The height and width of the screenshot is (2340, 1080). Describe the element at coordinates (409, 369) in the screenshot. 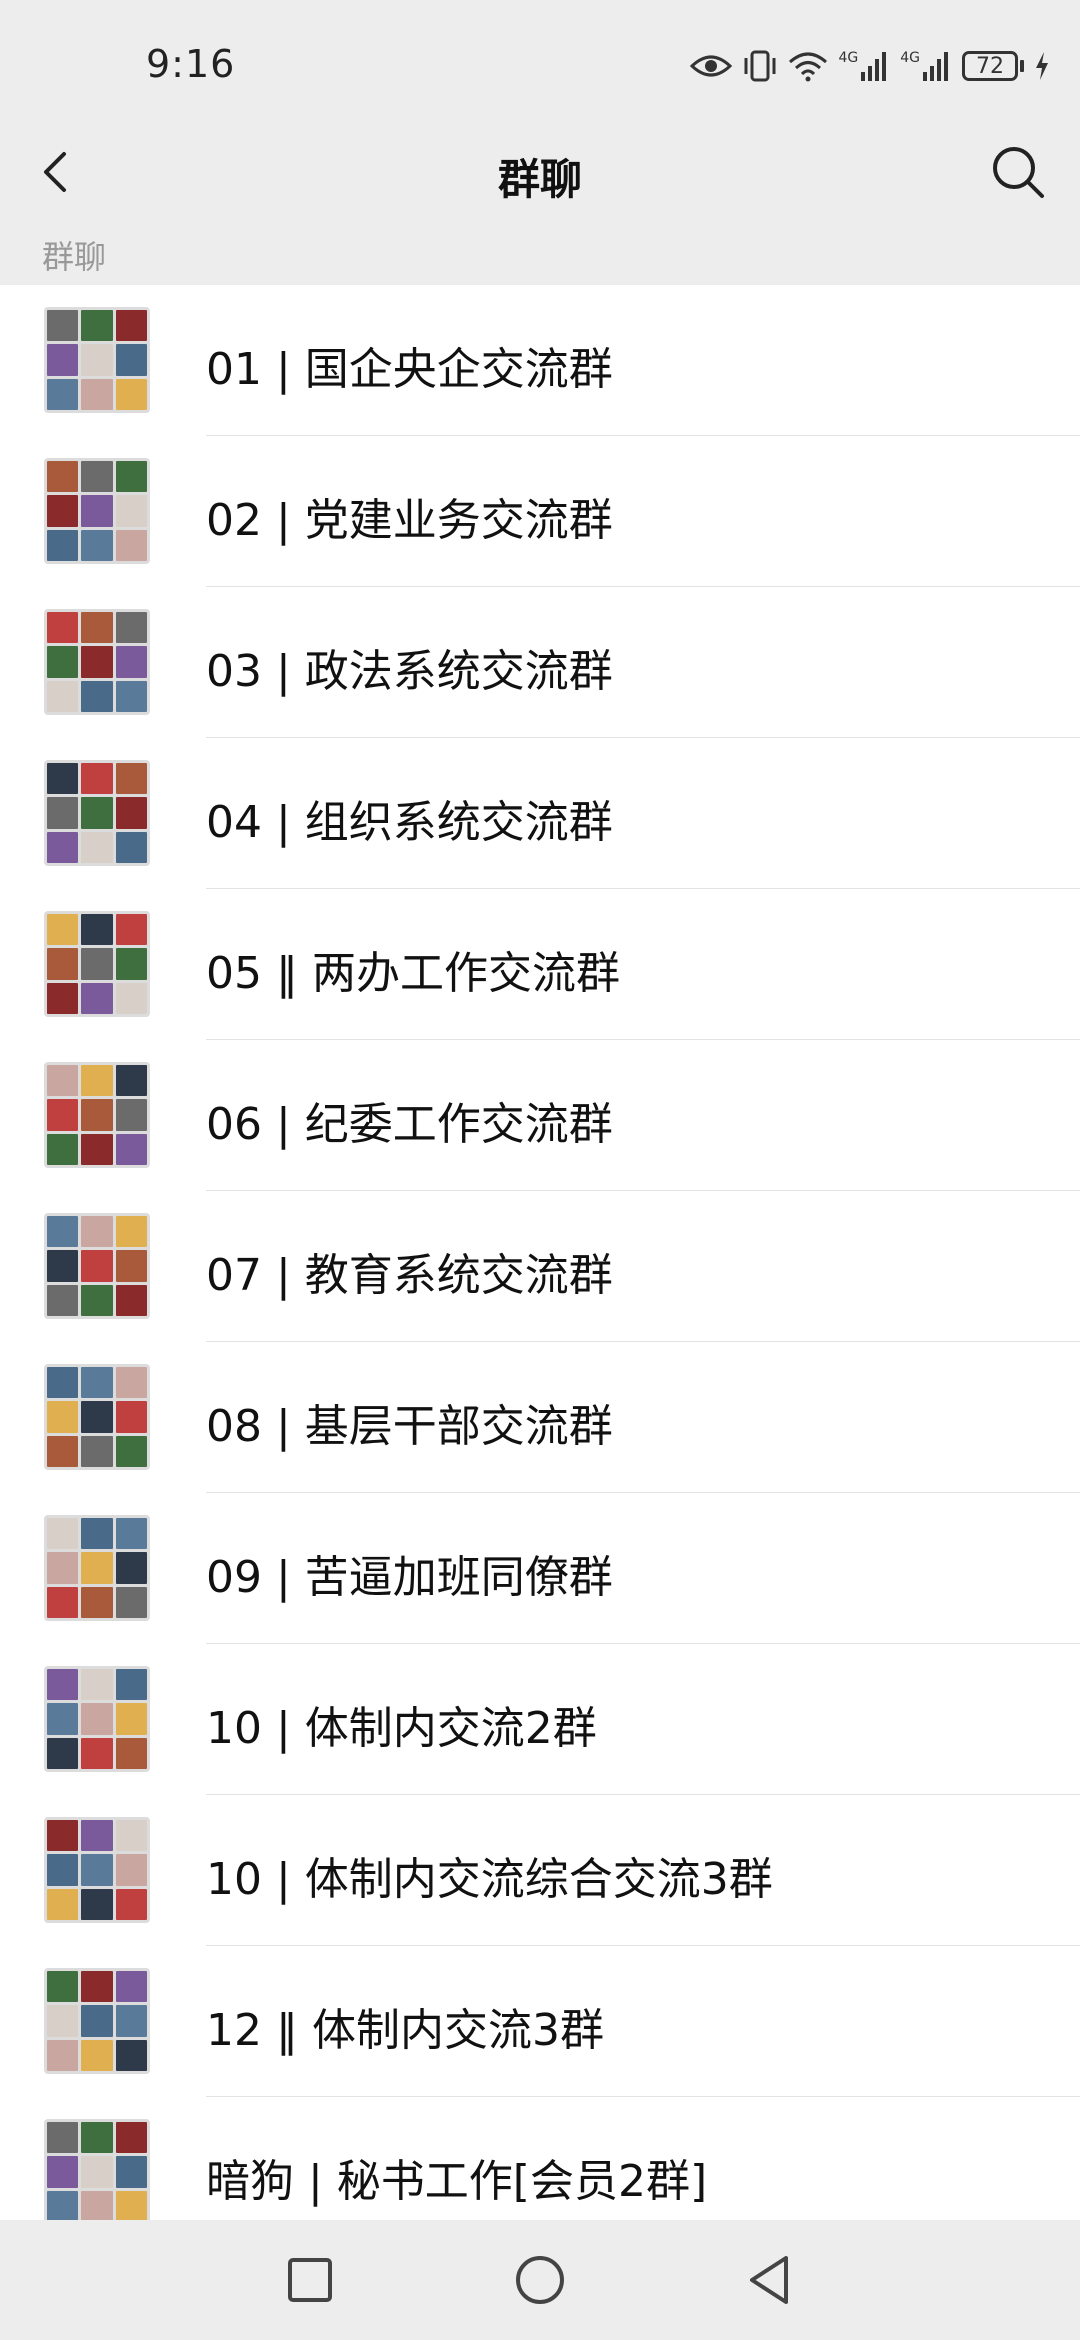

I see `group-name: 01 | 国企央企交流群` at that location.